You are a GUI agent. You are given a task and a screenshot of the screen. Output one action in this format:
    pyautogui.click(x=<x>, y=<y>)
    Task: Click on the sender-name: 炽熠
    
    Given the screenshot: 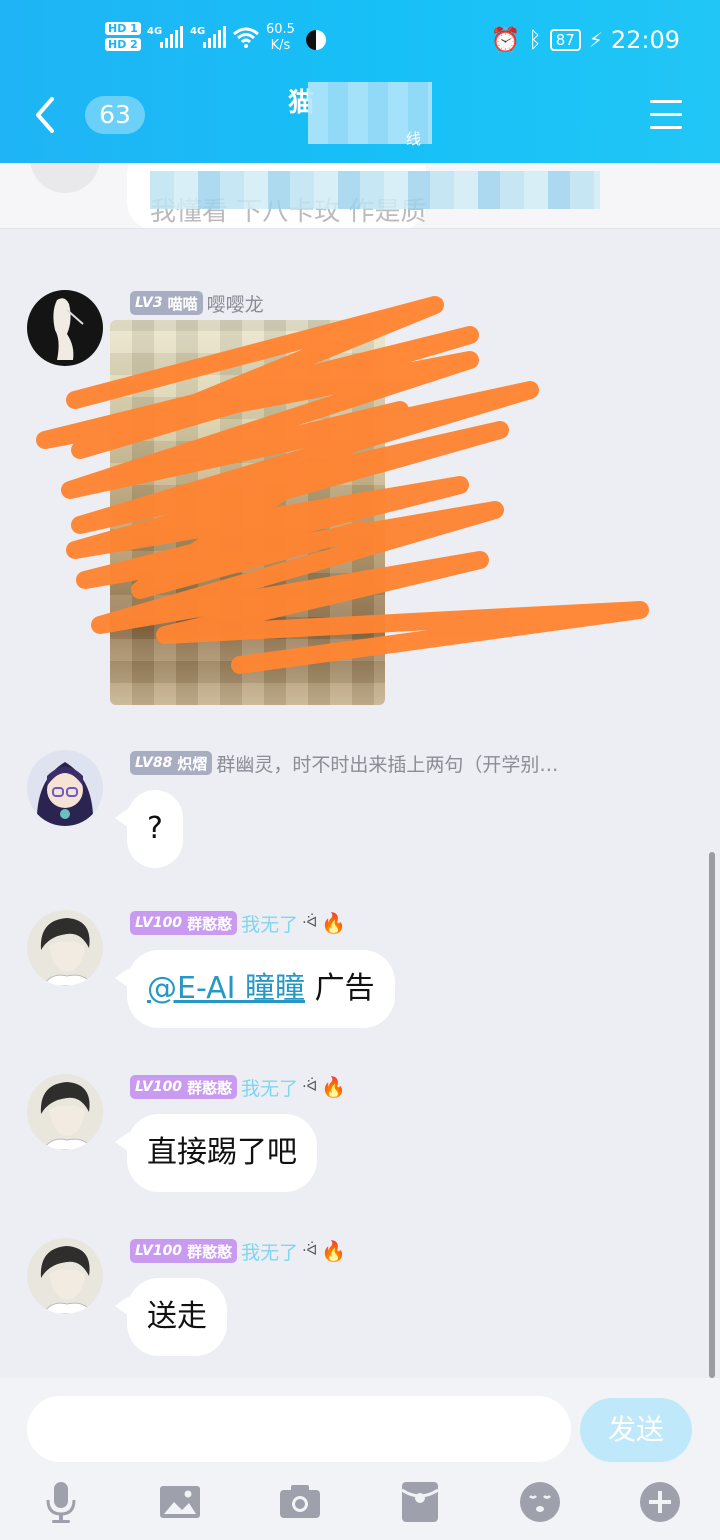 What is the action you would take?
    pyautogui.click(x=192, y=763)
    